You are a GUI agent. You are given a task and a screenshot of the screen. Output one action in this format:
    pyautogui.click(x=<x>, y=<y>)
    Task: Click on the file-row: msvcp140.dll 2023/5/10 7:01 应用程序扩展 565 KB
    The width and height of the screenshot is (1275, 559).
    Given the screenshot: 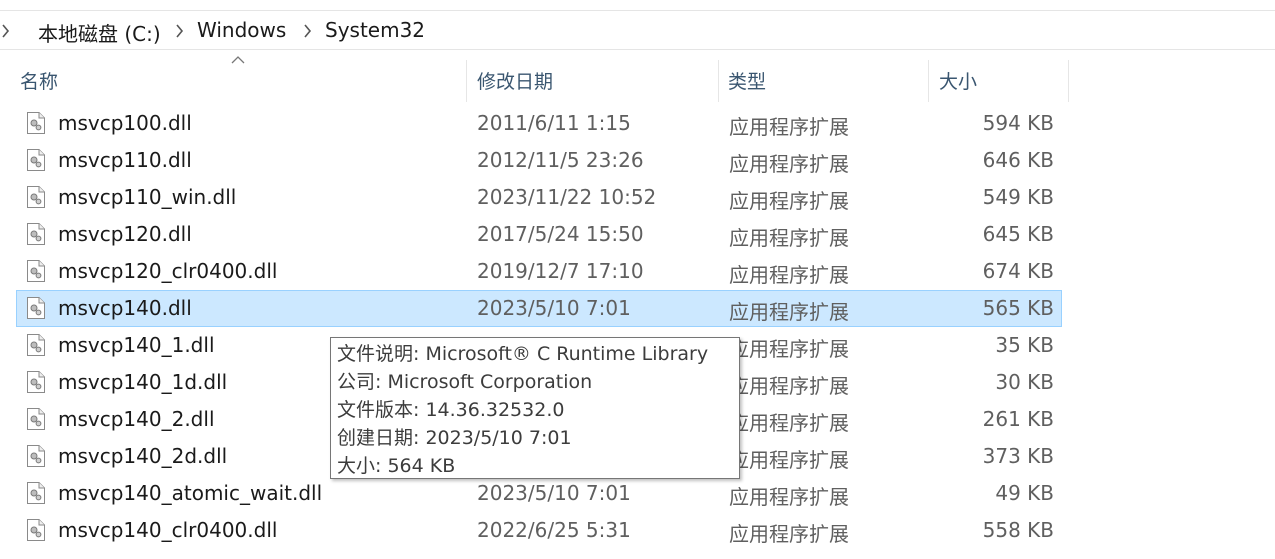 What is the action you would take?
    pyautogui.click(x=539, y=308)
    